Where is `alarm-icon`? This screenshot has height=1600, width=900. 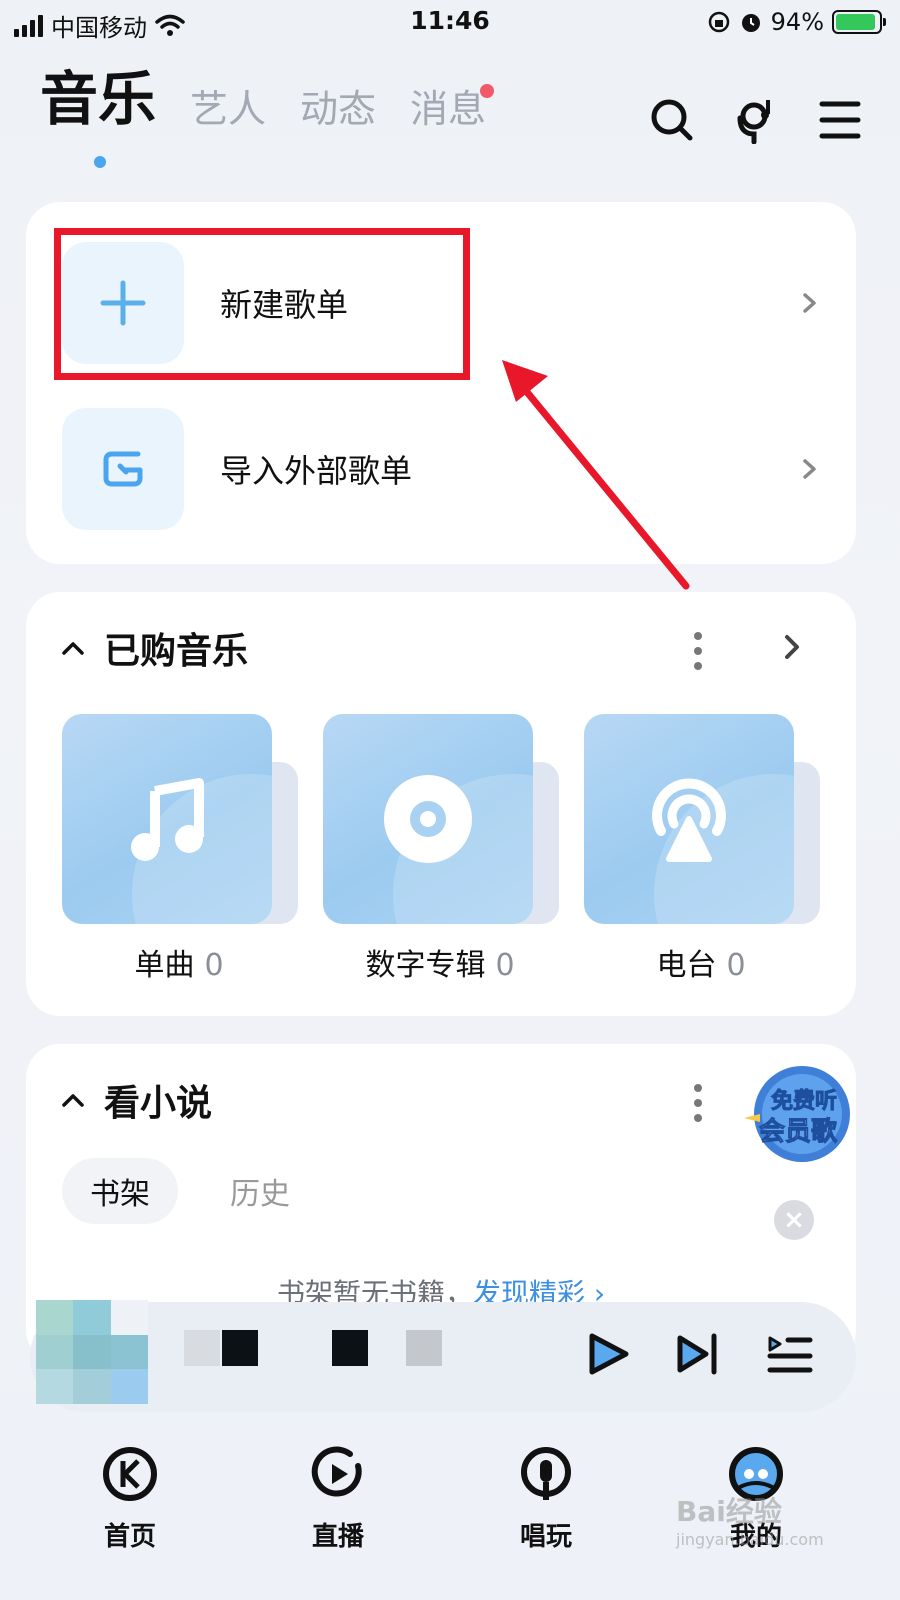
alarm-icon is located at coordinates (750, 23).